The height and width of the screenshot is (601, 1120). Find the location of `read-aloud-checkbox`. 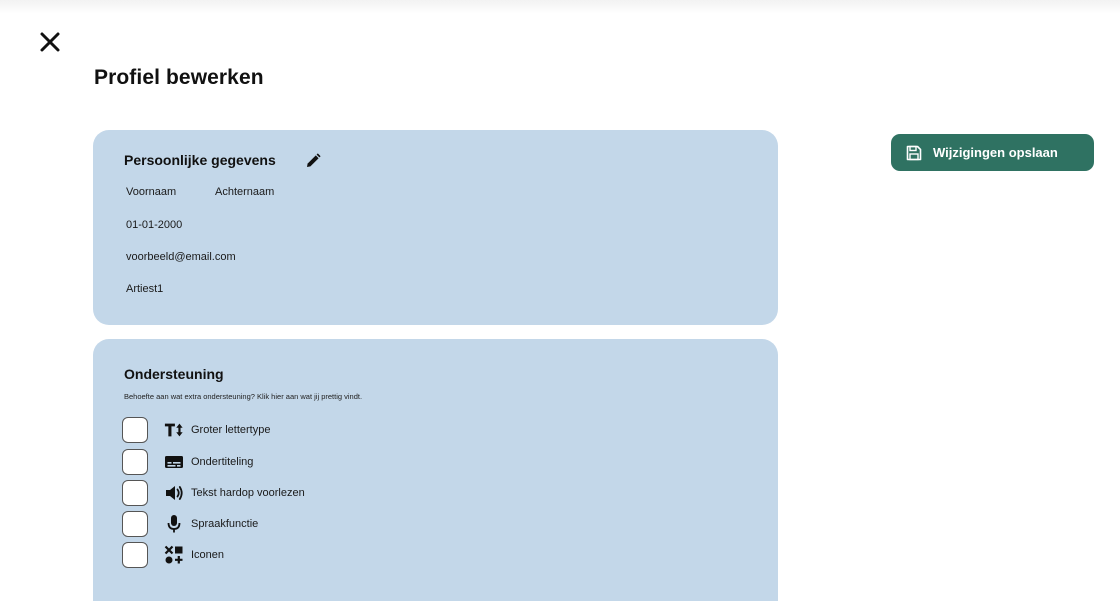

read-aloud-checkbox is located at coordinates (135, 493).